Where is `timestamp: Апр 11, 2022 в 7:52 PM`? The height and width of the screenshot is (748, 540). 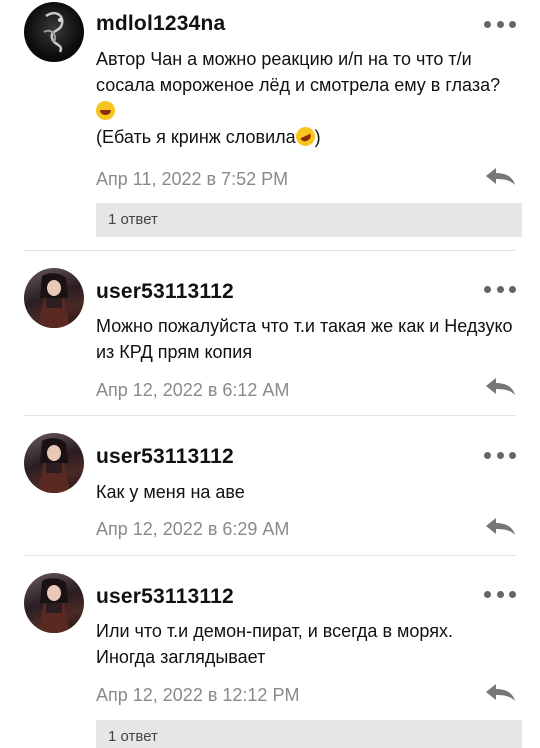 timestamp: Апр 11, 2022 в 7:52 PM is located at coordinates (192, 179).